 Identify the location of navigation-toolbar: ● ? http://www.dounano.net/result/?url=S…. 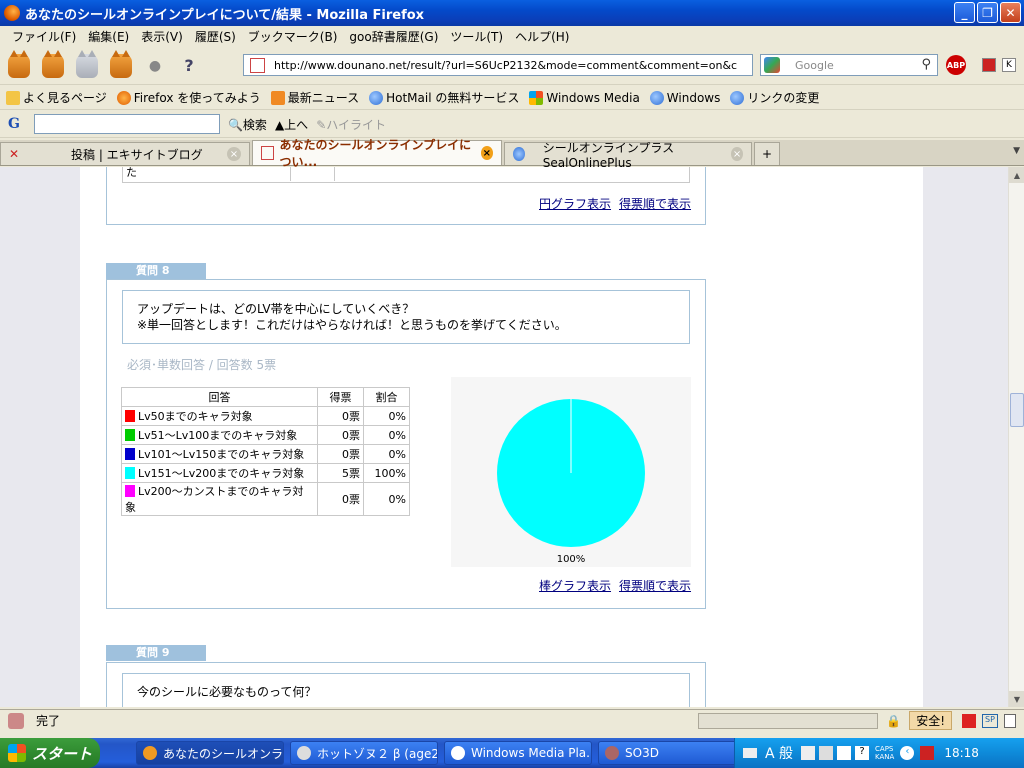
(512, 66).